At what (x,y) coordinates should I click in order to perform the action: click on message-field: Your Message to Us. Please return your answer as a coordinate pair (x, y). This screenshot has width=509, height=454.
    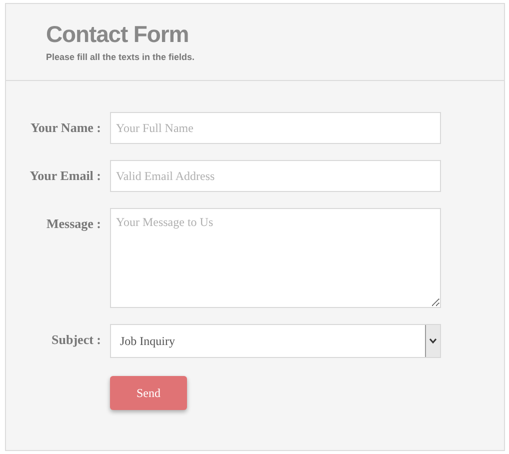
    Looking at the image, I should click on (275, 258).